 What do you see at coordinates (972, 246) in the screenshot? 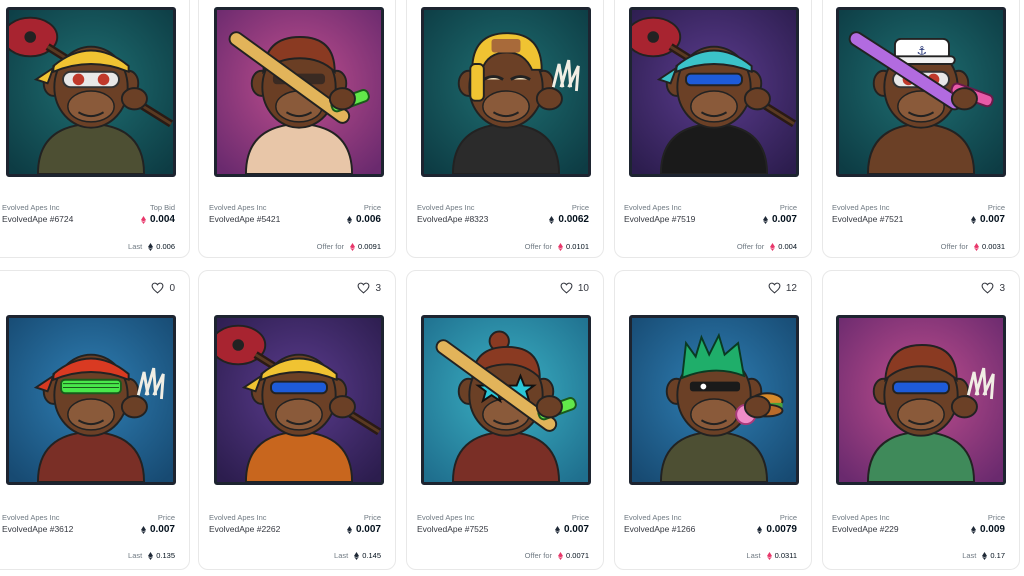
I see `card-footer: Offer for 0.0031` at bounding box center [972, 246].